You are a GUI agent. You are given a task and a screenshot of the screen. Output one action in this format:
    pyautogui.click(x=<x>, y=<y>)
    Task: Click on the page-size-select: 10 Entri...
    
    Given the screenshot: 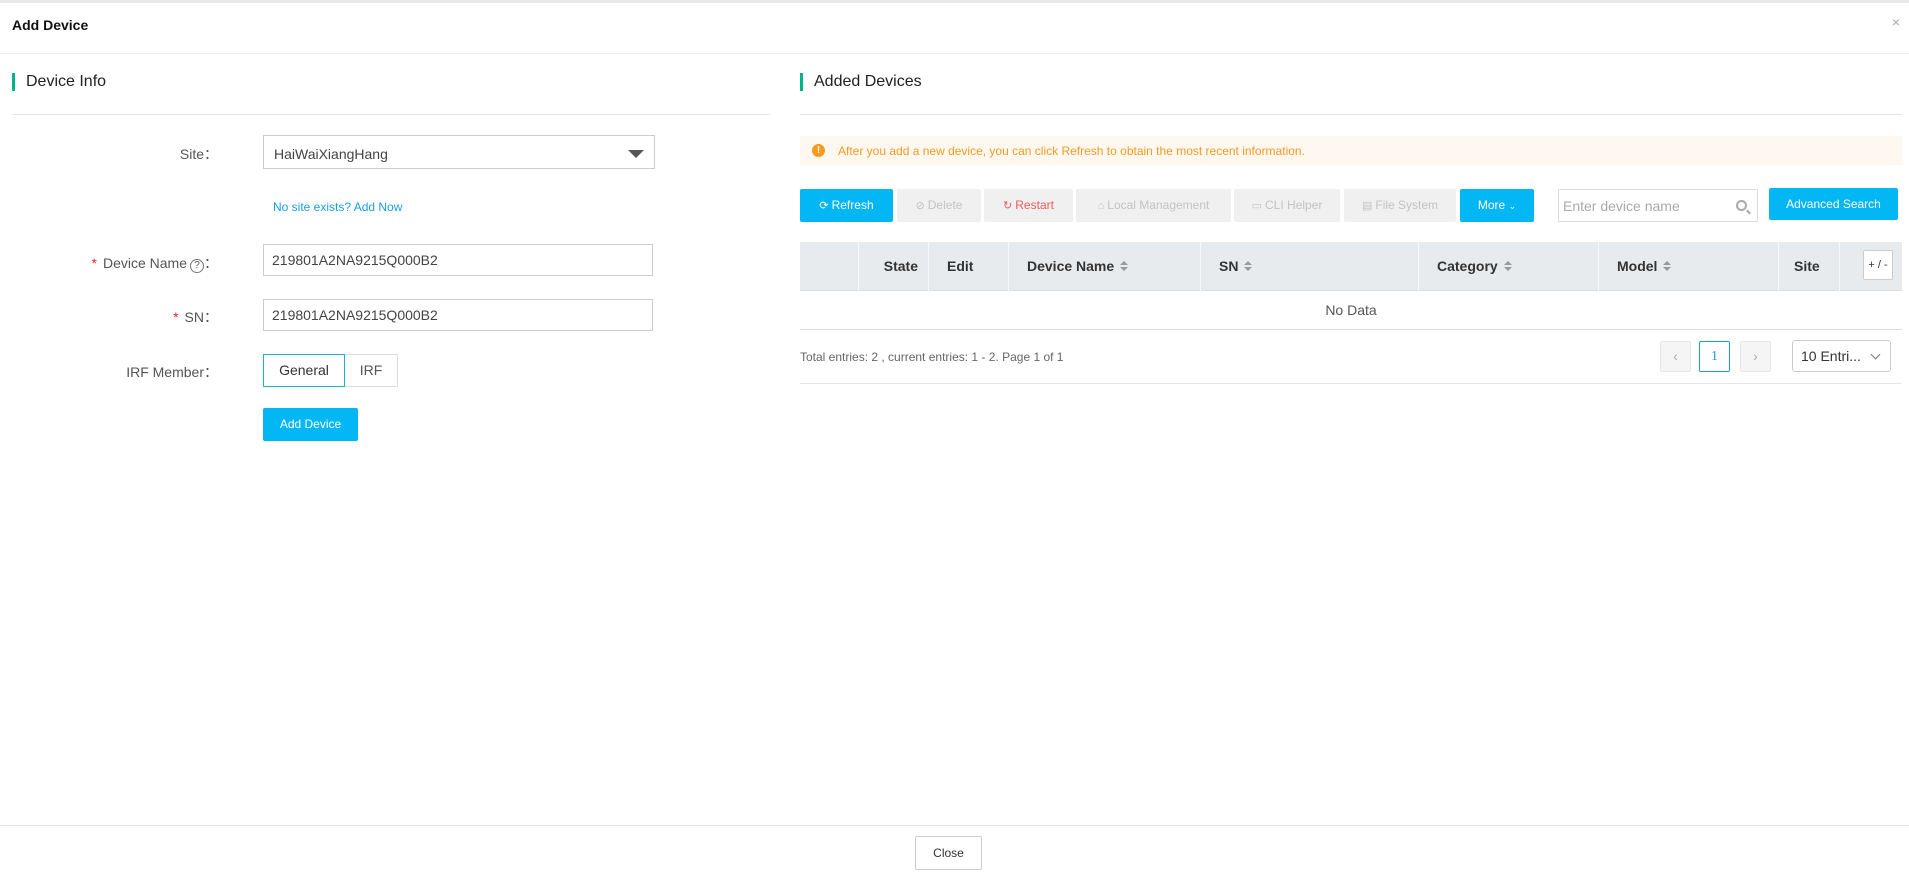 What is the action you would take?
    pyautogui.click(x=1841, y=356)
    